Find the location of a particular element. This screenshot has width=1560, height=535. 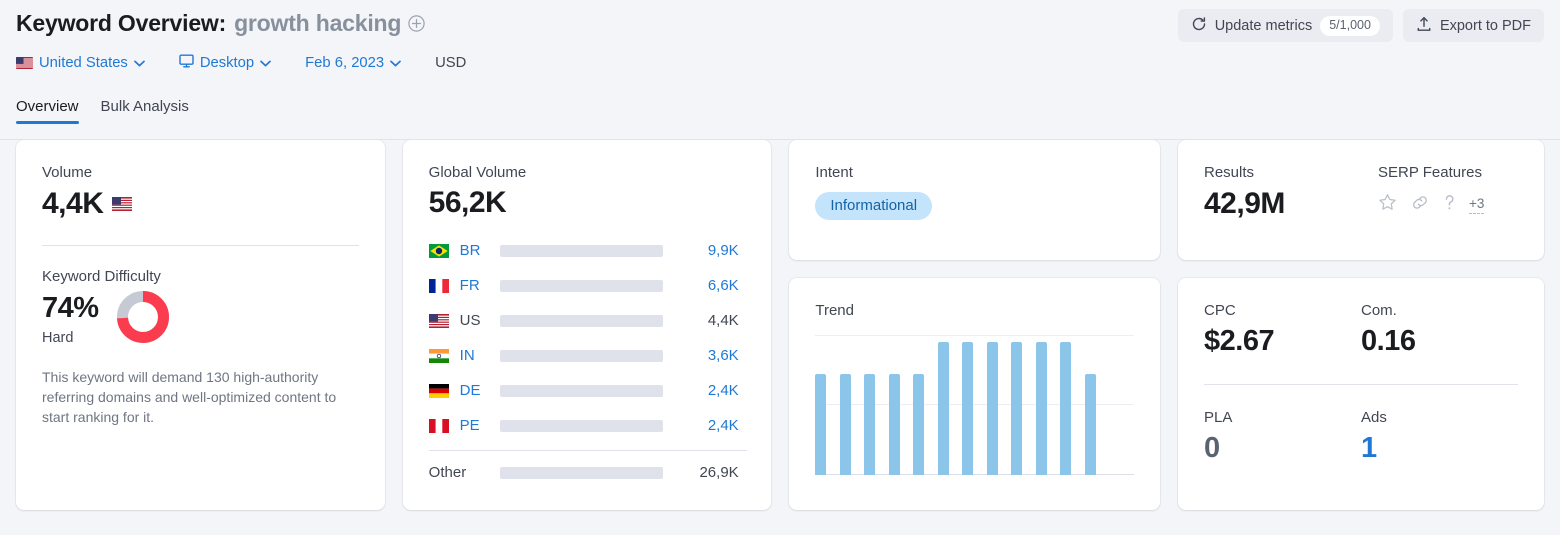

reviews-star-icon is located at coordinates (1387, 205).